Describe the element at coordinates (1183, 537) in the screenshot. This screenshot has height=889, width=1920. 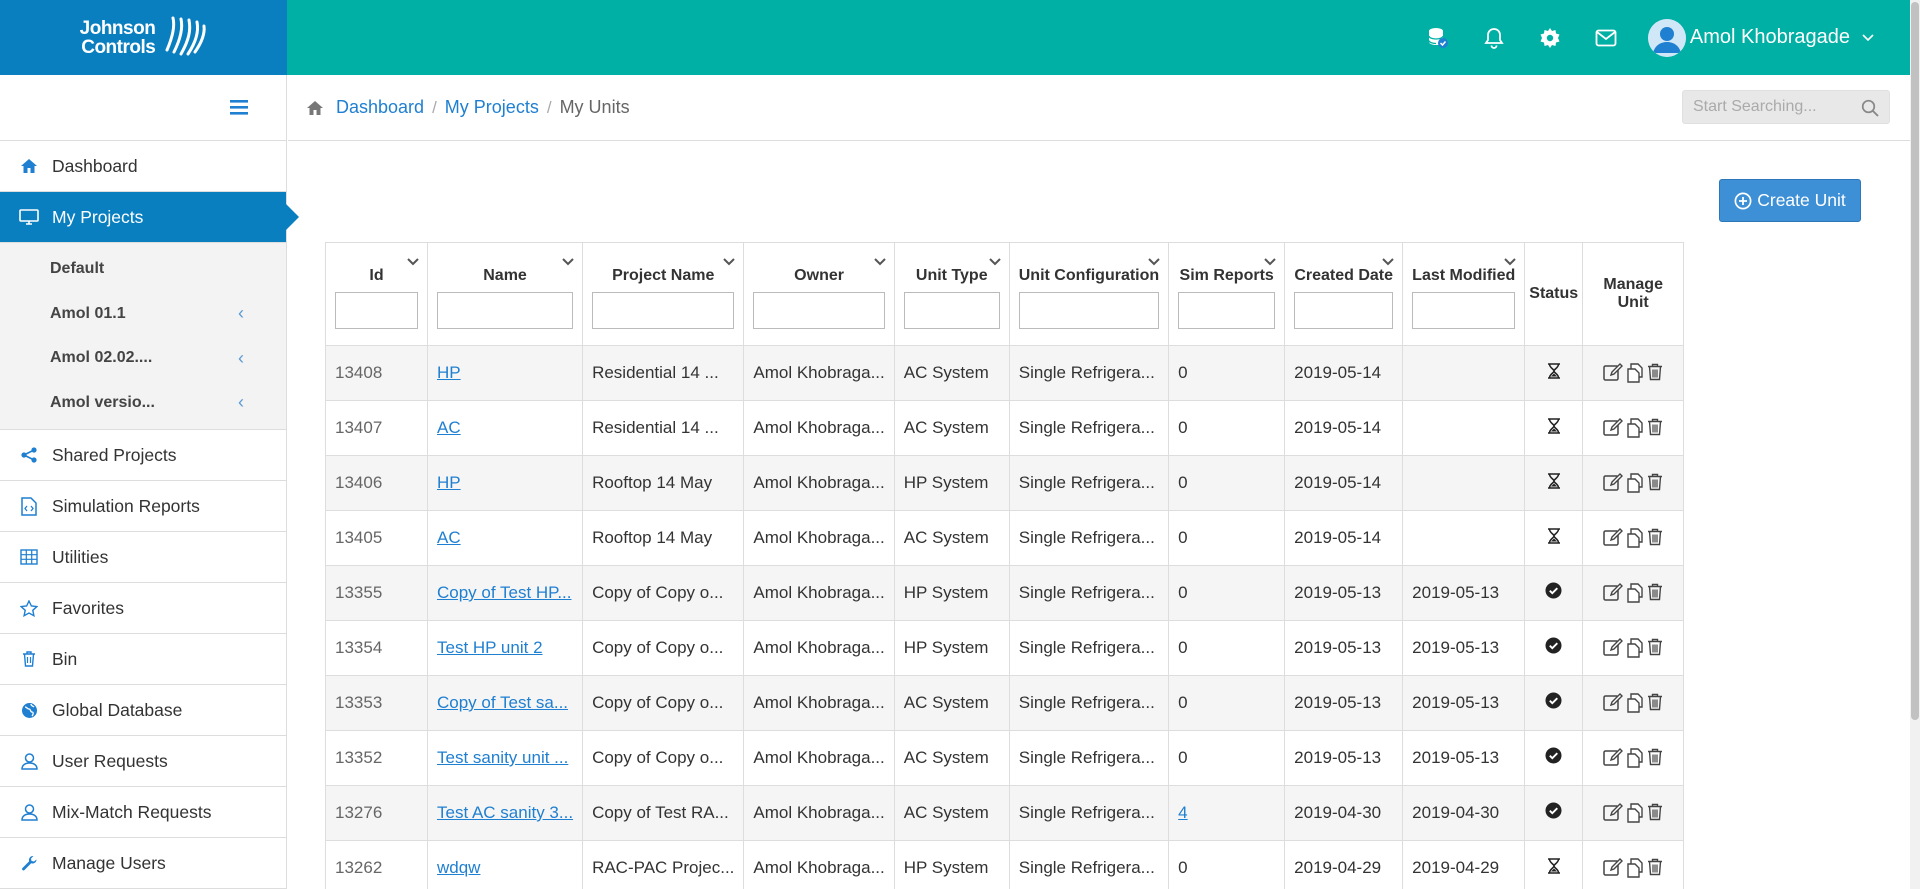
I see `sim-reports-value: 0` at that location.